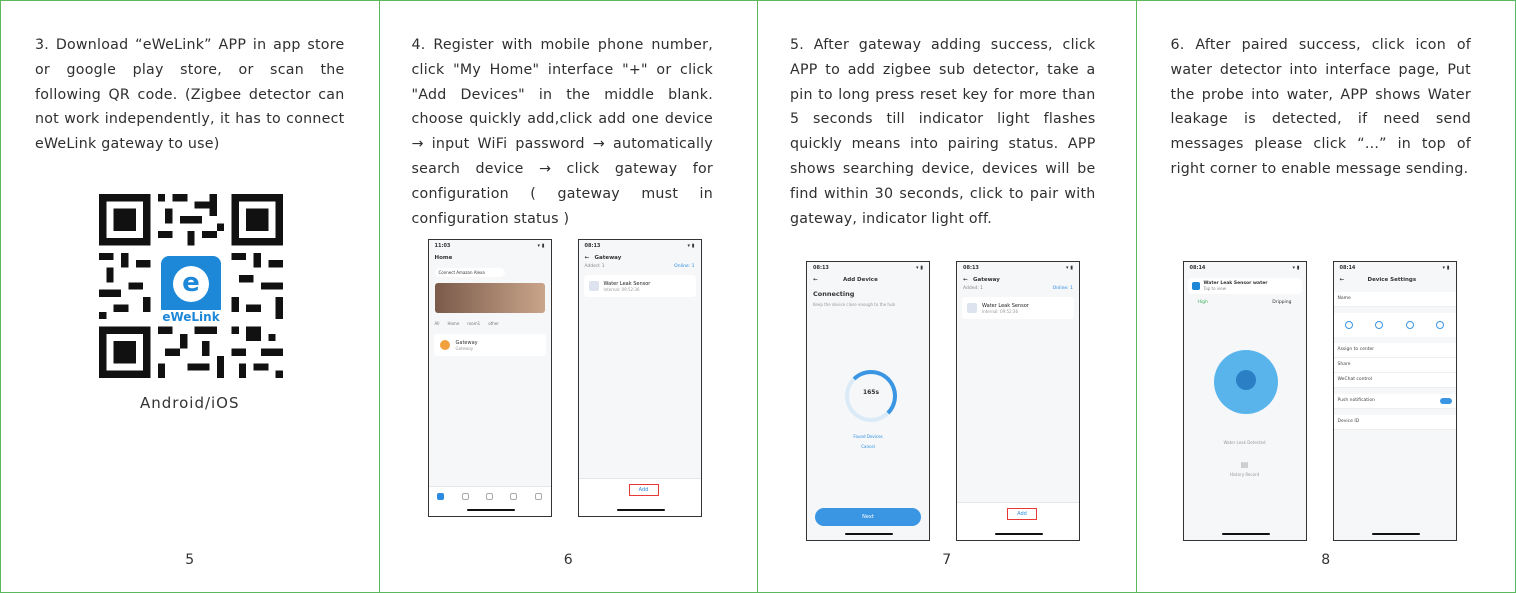 The height and width of the screenshot is (593, 1516). What do you see at coordinates (466, 342) in the screenshot?
I see `gateway-name: Gateway` at bounding box center [466, 342].